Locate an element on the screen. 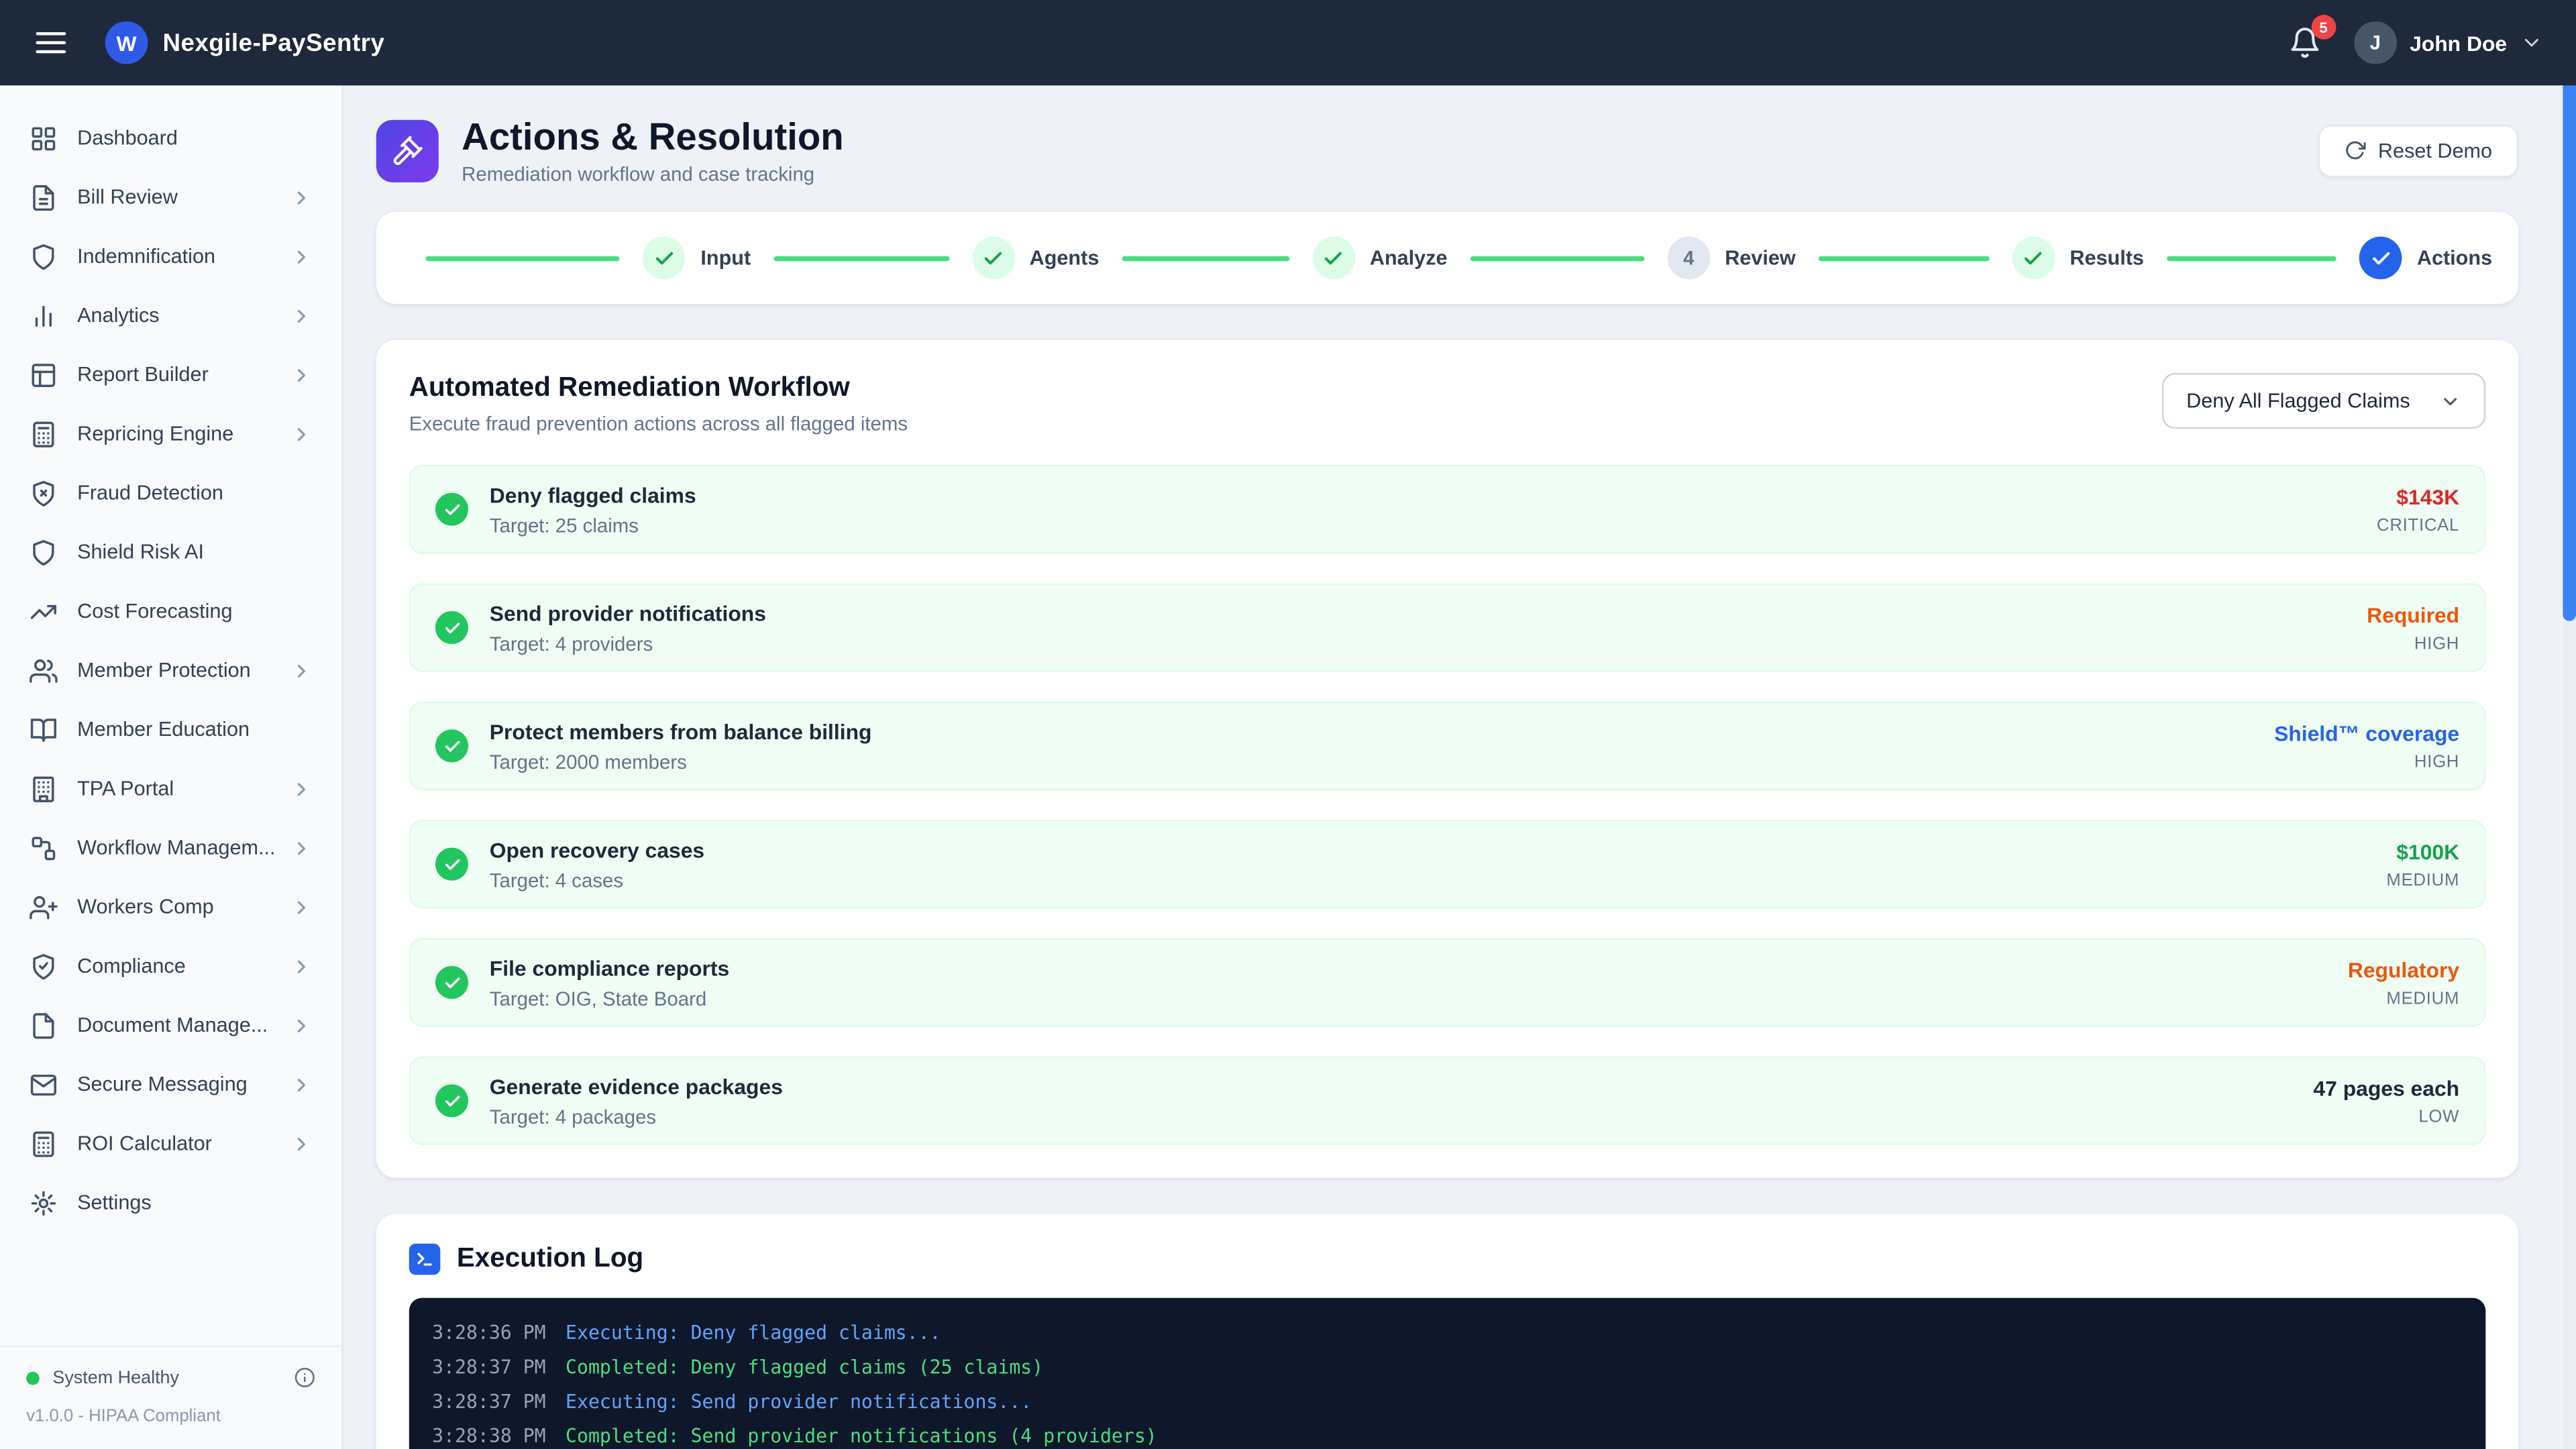 The height and width of the screenshot is (1449, 2576). sidebar-item-label: Fraud Detection is located at coordinates (150, 492).